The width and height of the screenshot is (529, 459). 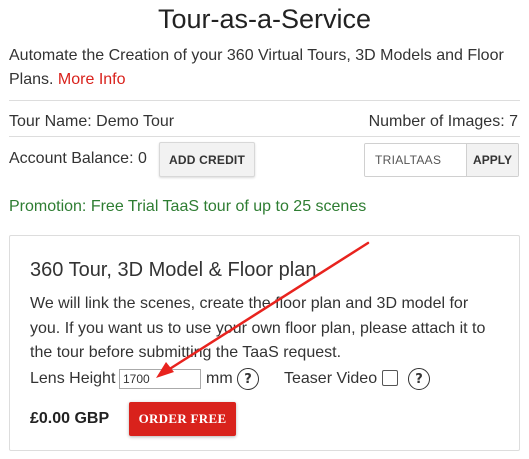 I want to click on apply-coupon-button: APPLY, so click(x=492, y=160).